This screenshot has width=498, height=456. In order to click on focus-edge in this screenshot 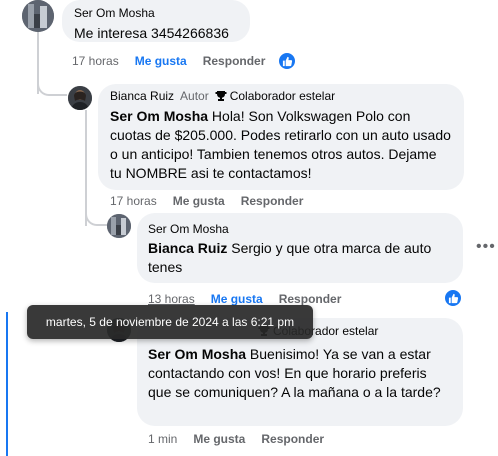, I will do `click(7, 384)`.